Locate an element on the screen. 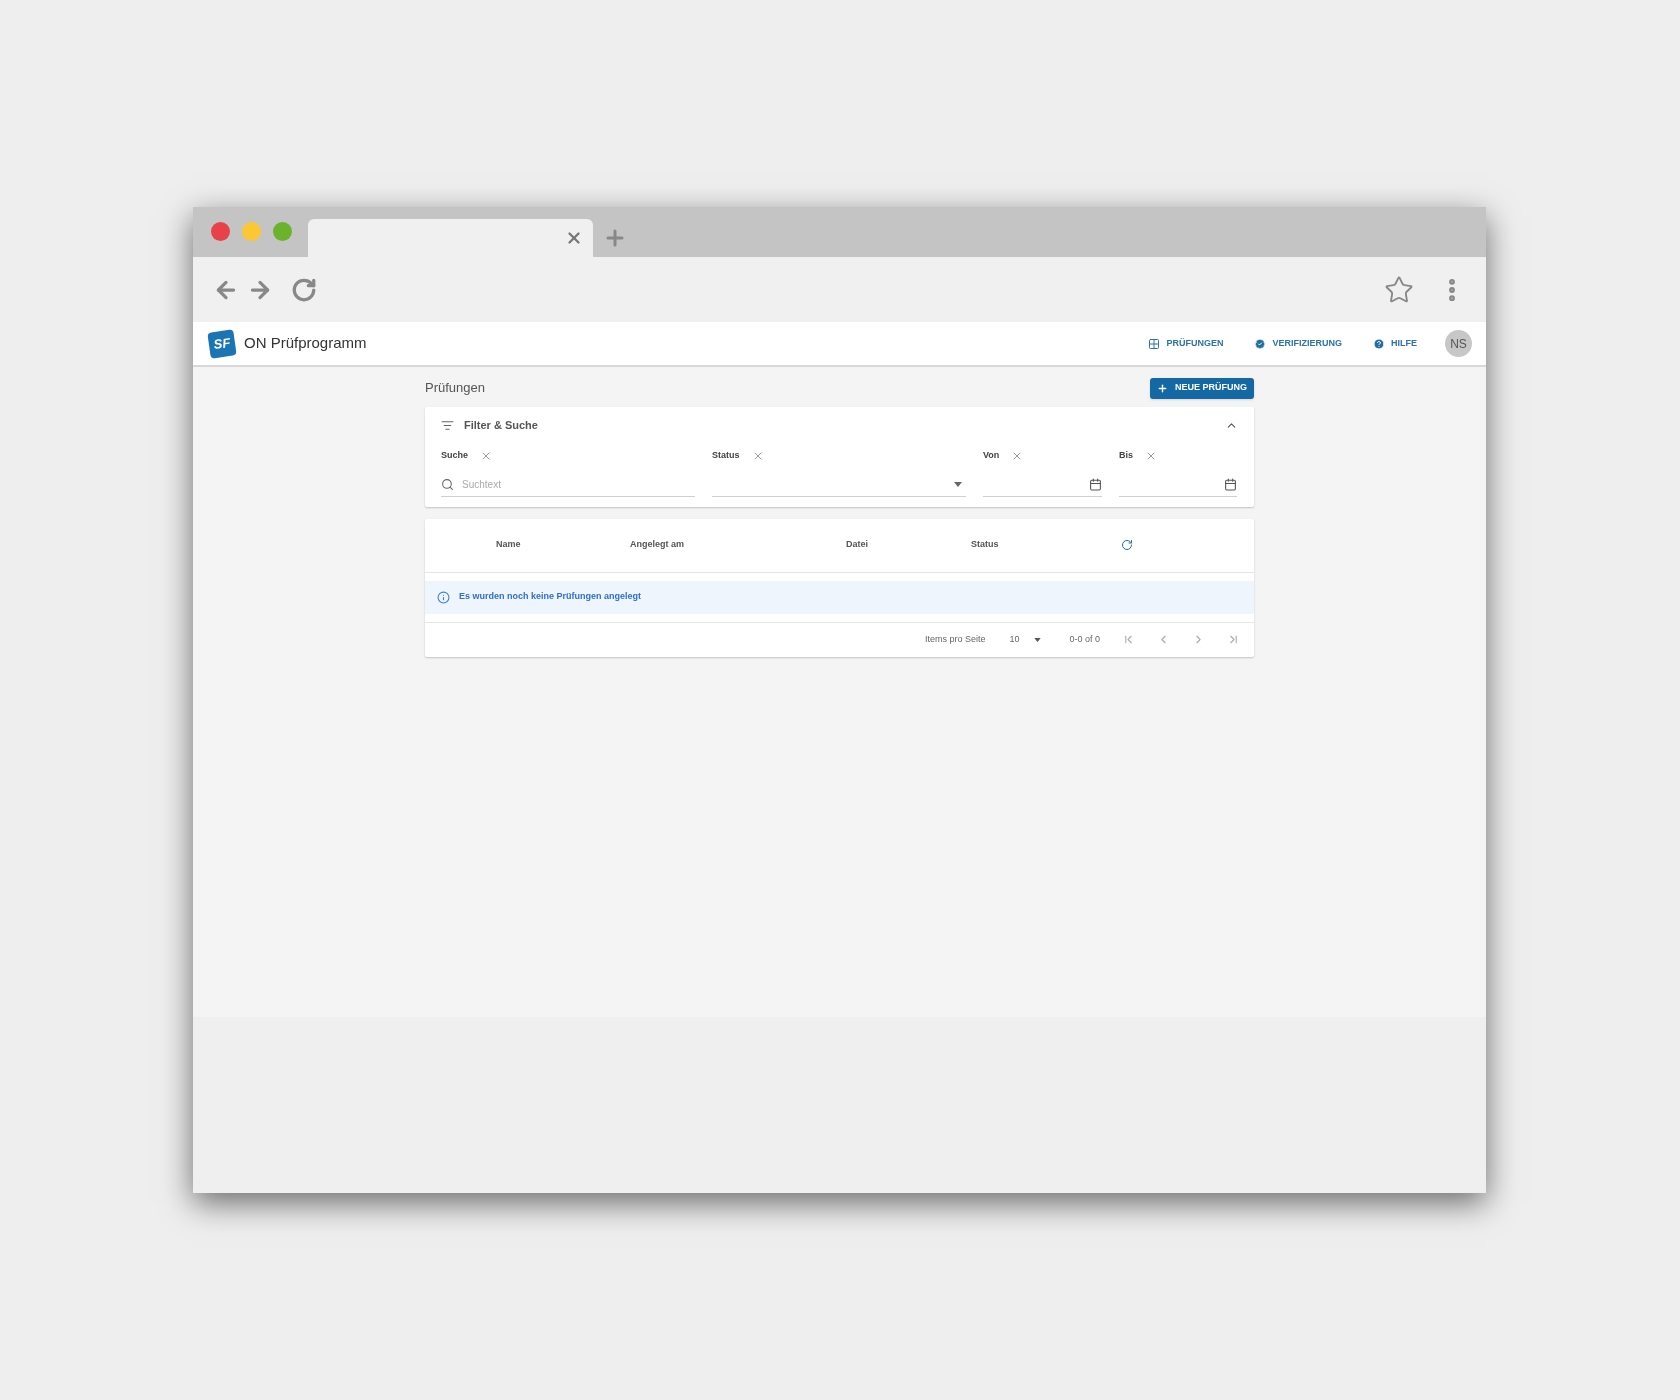 The image size is (1680, 1400). close-icon is located at coordinates (574, 238).